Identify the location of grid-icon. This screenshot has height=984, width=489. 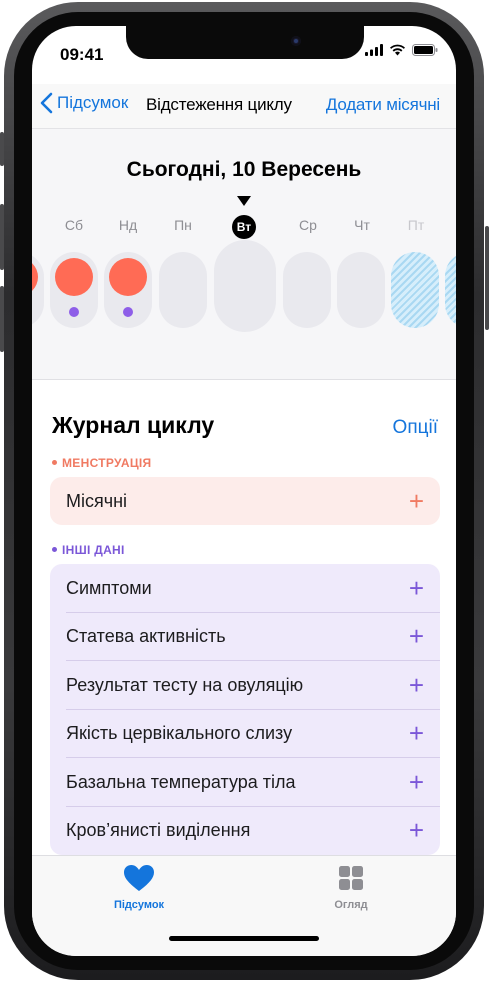
(351, 878).